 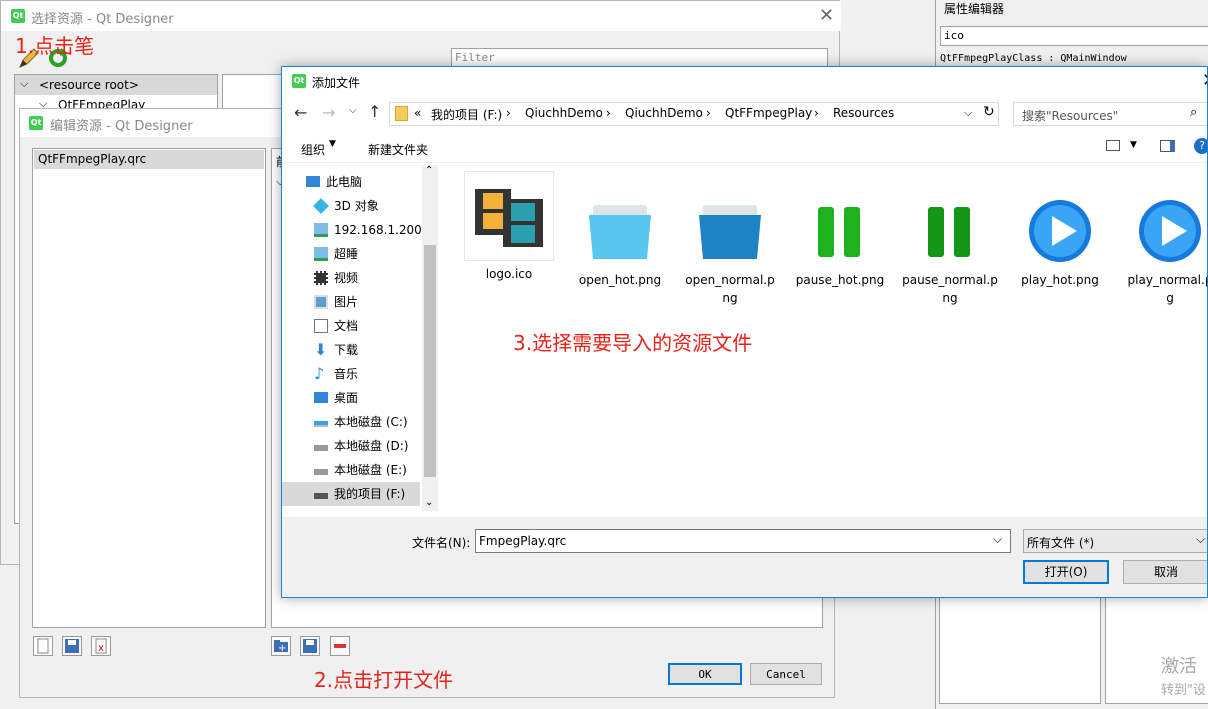 I want to click on new-file-icon, so click(x=43, y=646).